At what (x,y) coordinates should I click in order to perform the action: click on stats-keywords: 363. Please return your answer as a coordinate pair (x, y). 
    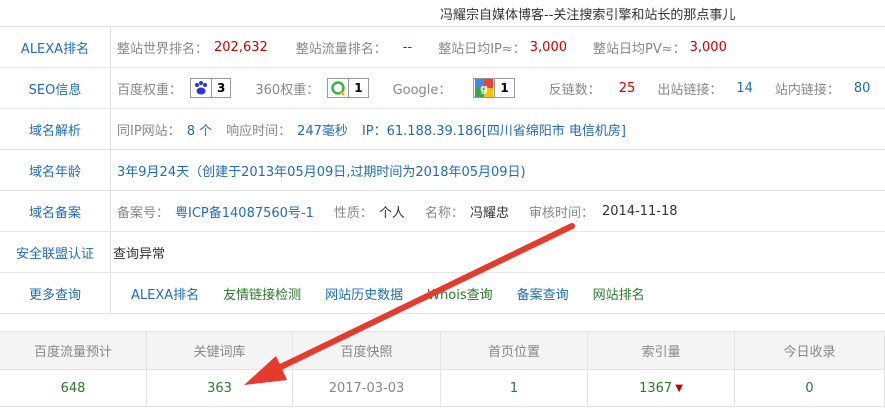
    Looking at the image, I should click on (220, 388).